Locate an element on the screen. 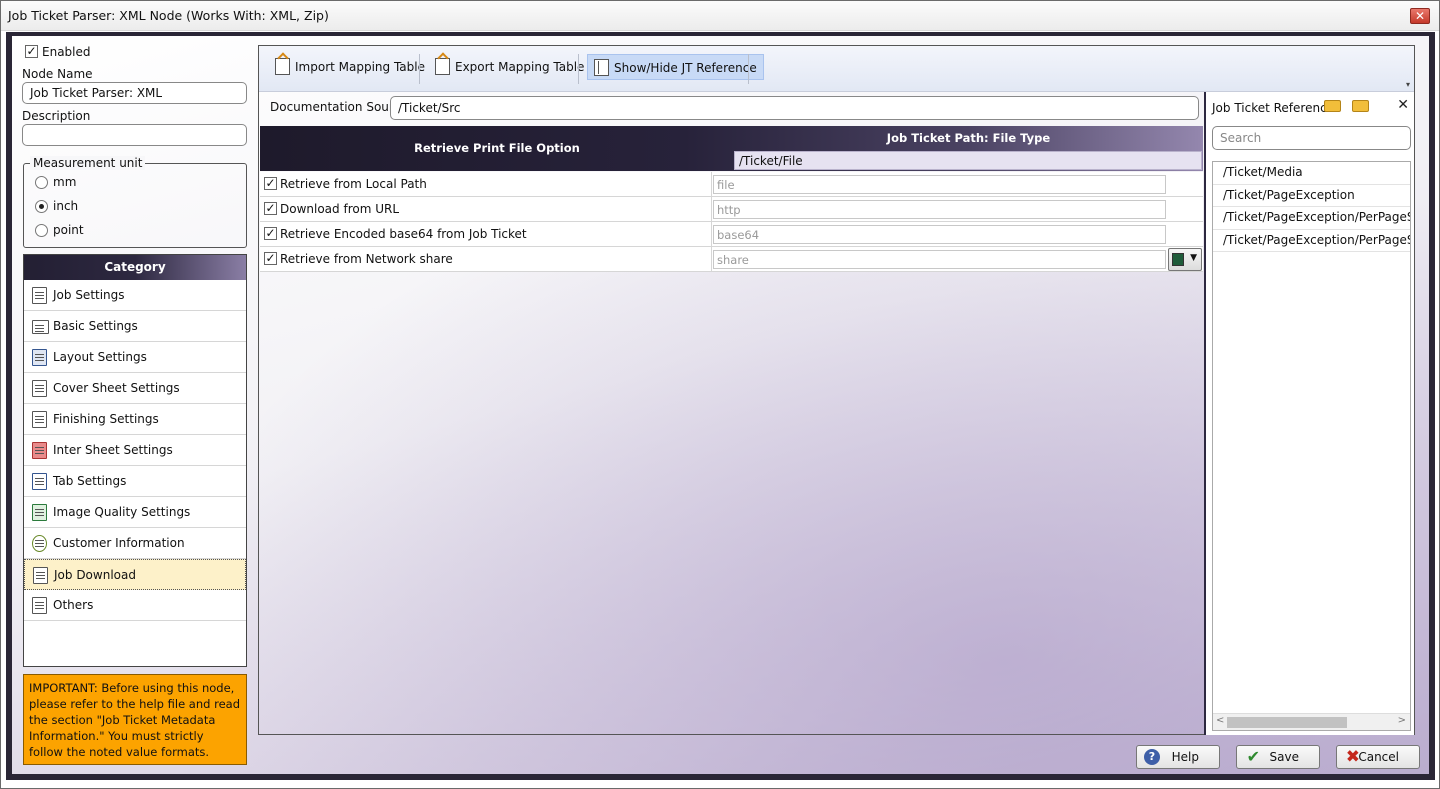 The image size is (1440, 789). customer-icon is located at coordinates (39, 543).